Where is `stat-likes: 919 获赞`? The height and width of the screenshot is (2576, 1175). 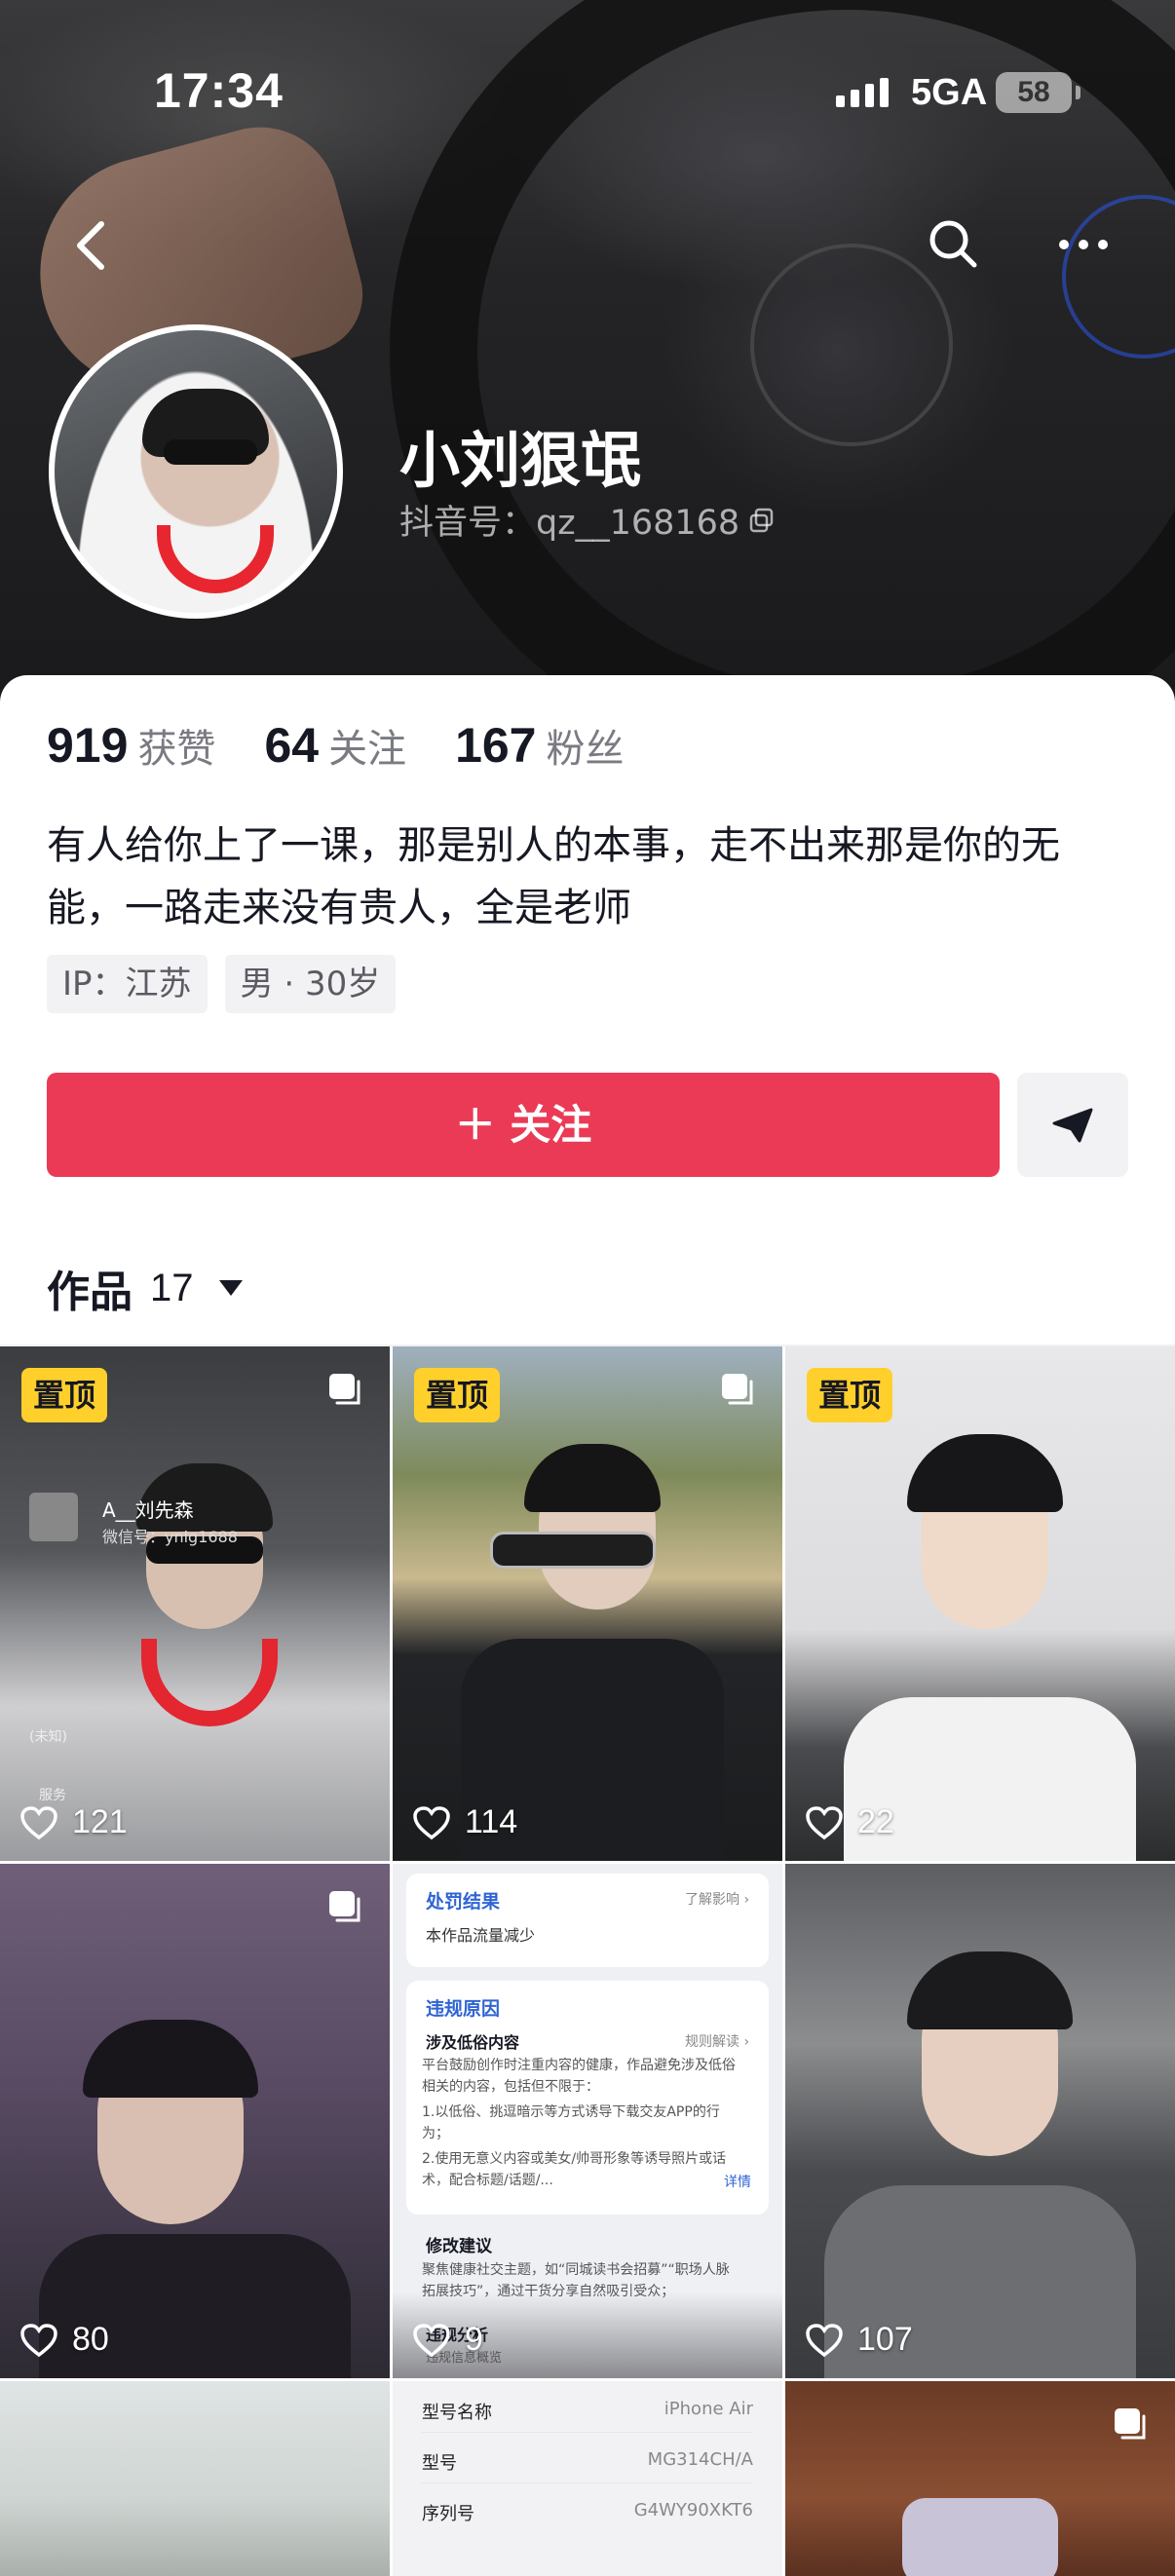 stat-likes: 919 获赞 is located at coordinates (131, 745).